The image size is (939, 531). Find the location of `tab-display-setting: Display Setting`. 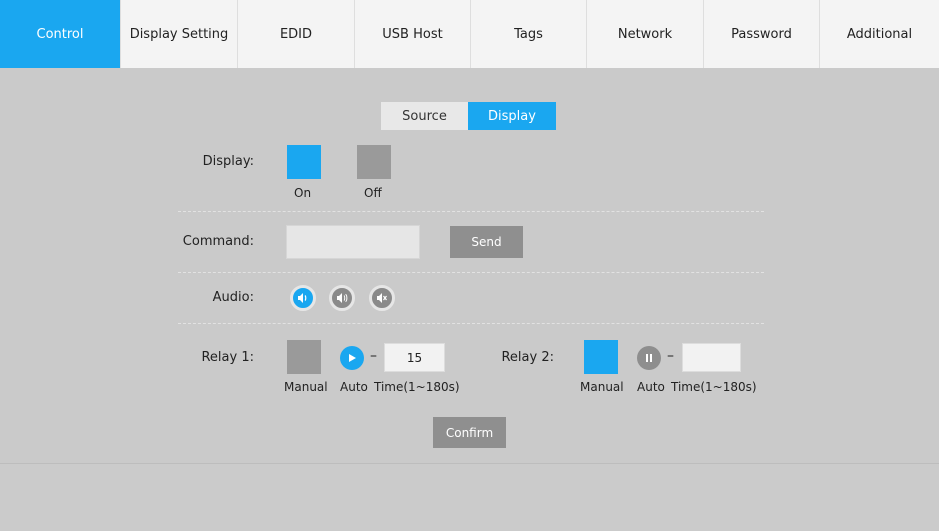

tab-display-setting: Display Setting is located at coordinates (179, 34).